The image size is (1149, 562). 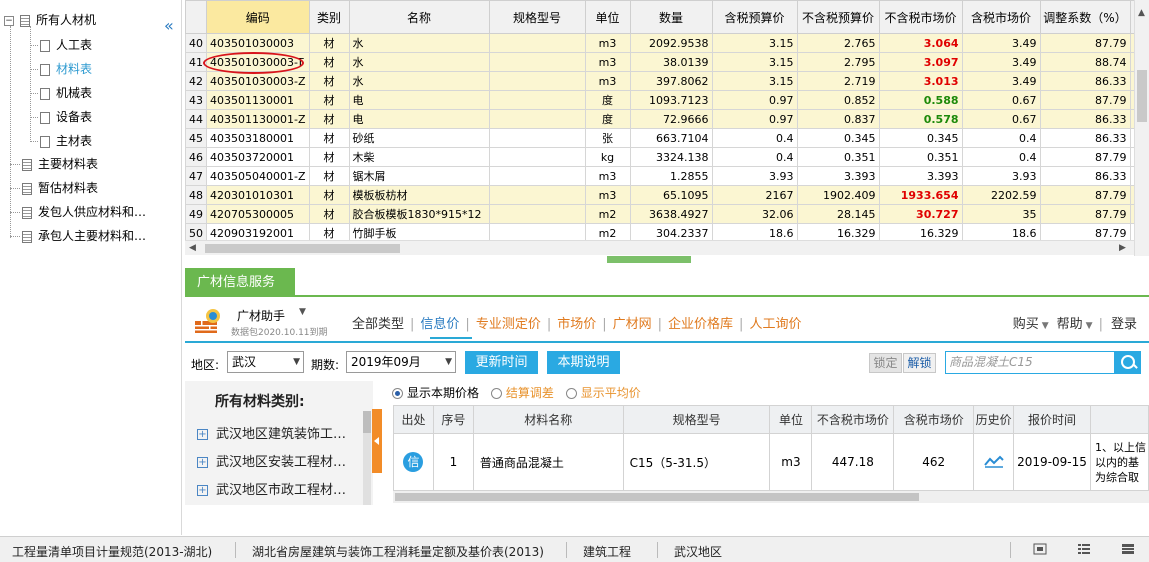 What do you see at coordinates (920, 100) in the screenshot?
I see `cell-notax-market: 0.588` at bounding box center [920, 100].